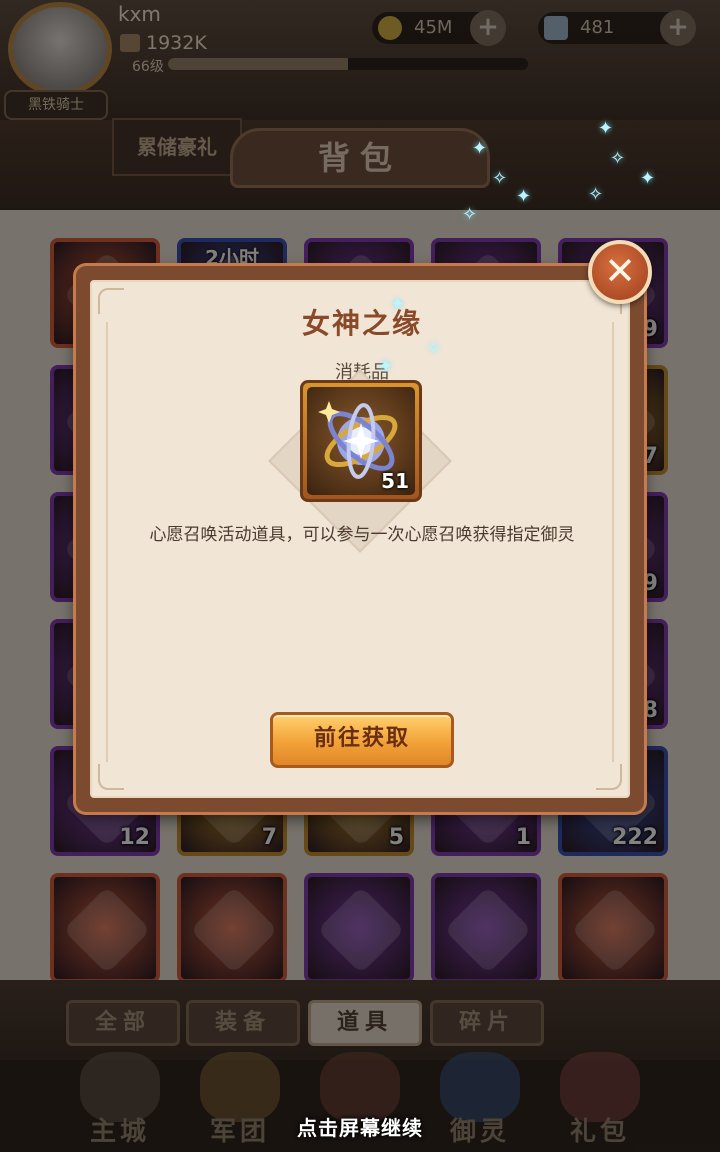 The width and height of the screenshot is (720, 1152). I want to click on item-slot: 51, so click(361, 441).